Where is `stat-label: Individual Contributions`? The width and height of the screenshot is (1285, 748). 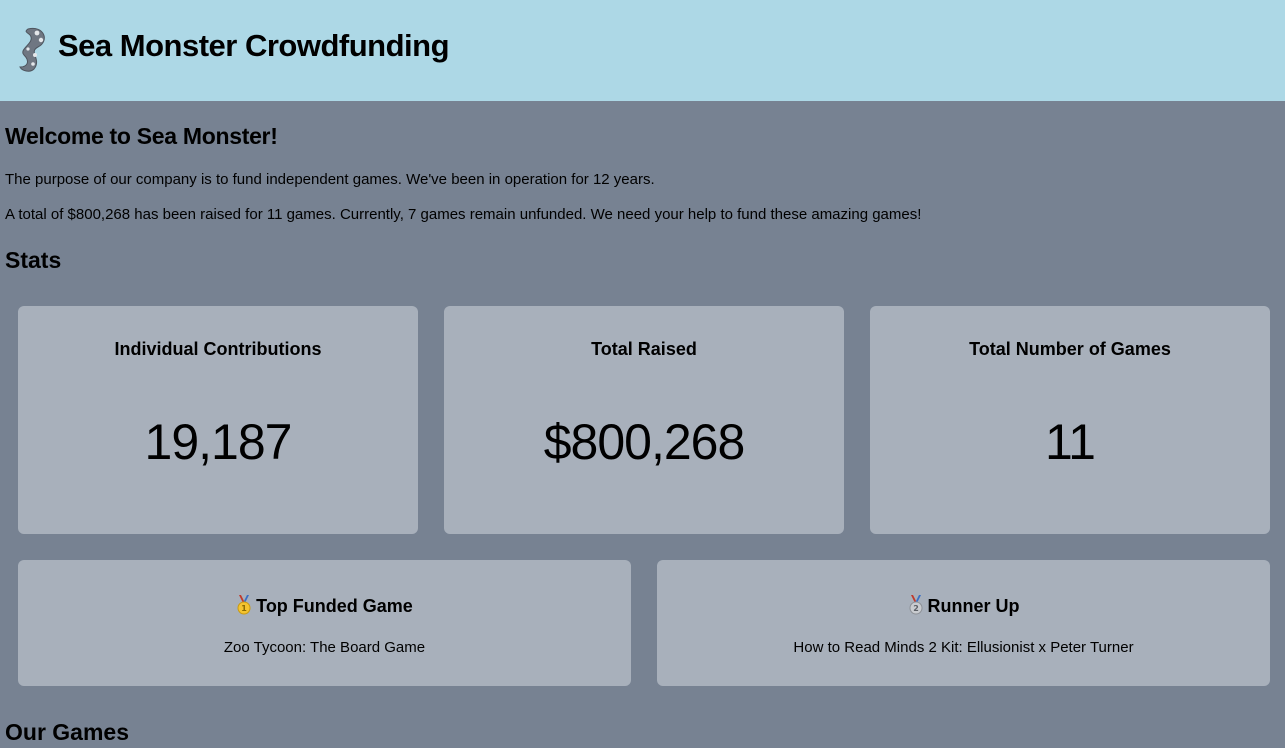
stat-label: Individual Contributions is located at coordinates (218, 349).